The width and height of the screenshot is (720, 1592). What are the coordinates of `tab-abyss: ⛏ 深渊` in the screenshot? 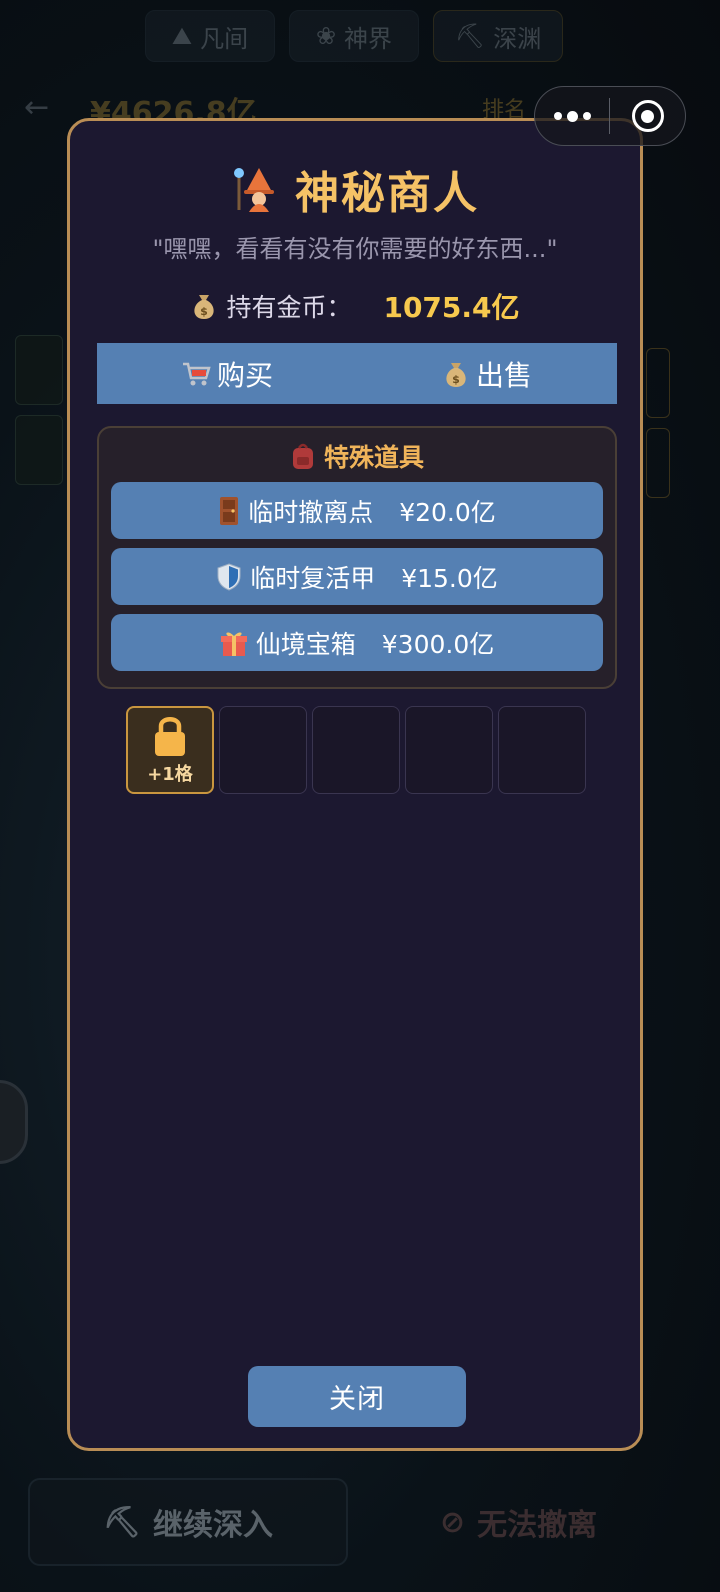 It's located at (498, 36).